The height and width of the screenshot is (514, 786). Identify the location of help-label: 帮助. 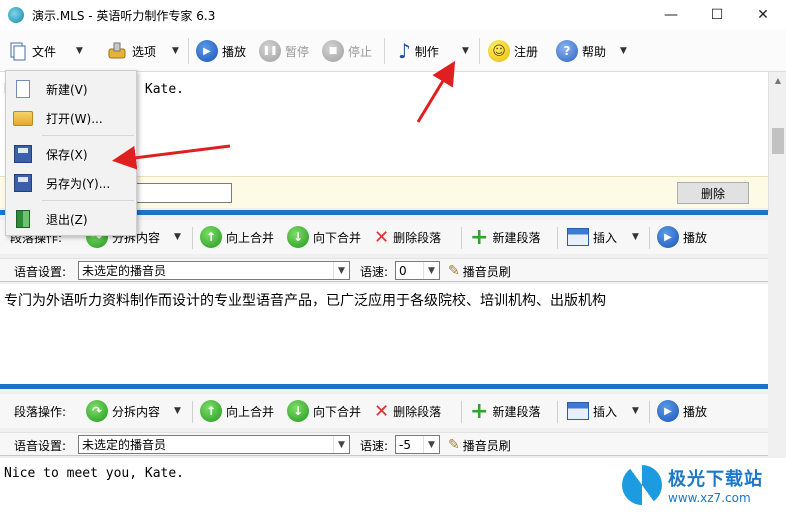
(594, 51).